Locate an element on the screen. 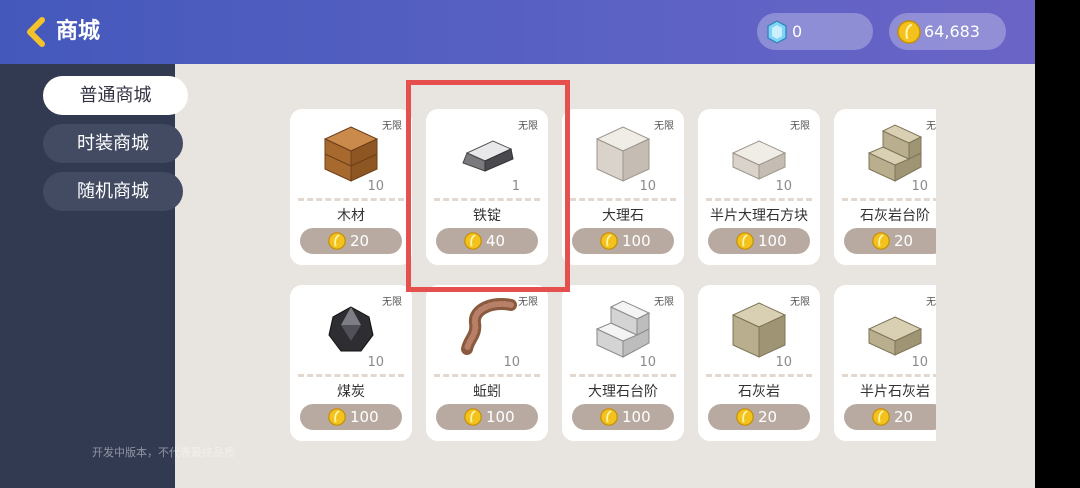 This screenshot has height=488, width=1080. item-name: 半片石灰岩 is located at coordinates (895, 392).